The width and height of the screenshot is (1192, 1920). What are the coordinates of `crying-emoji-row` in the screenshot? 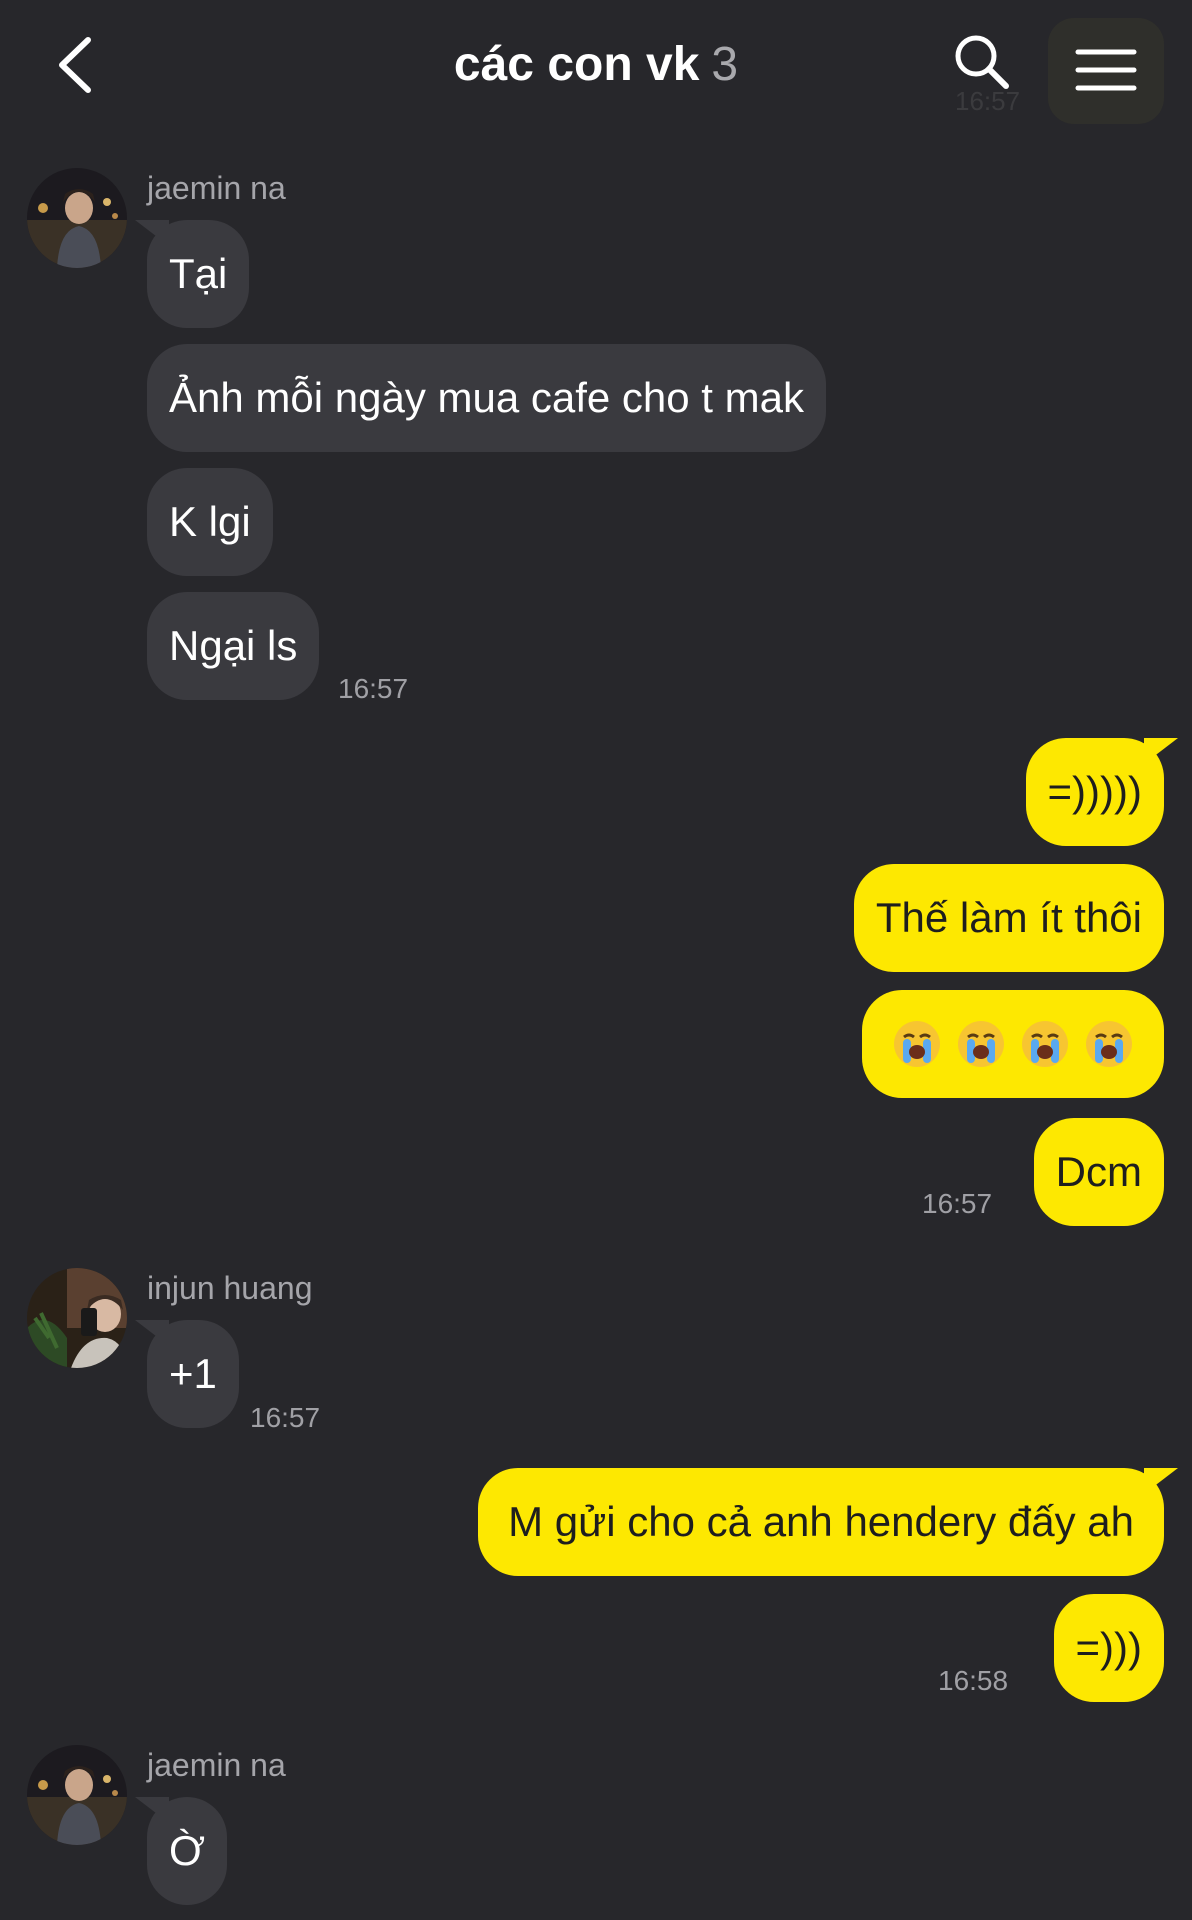 It's located at (1013, 1044).